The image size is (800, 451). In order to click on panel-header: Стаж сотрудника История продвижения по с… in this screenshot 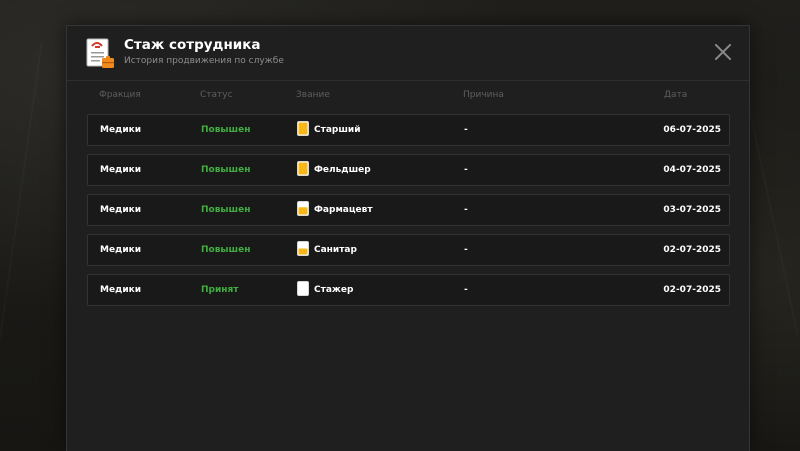, I will do `click(408, 53)`.